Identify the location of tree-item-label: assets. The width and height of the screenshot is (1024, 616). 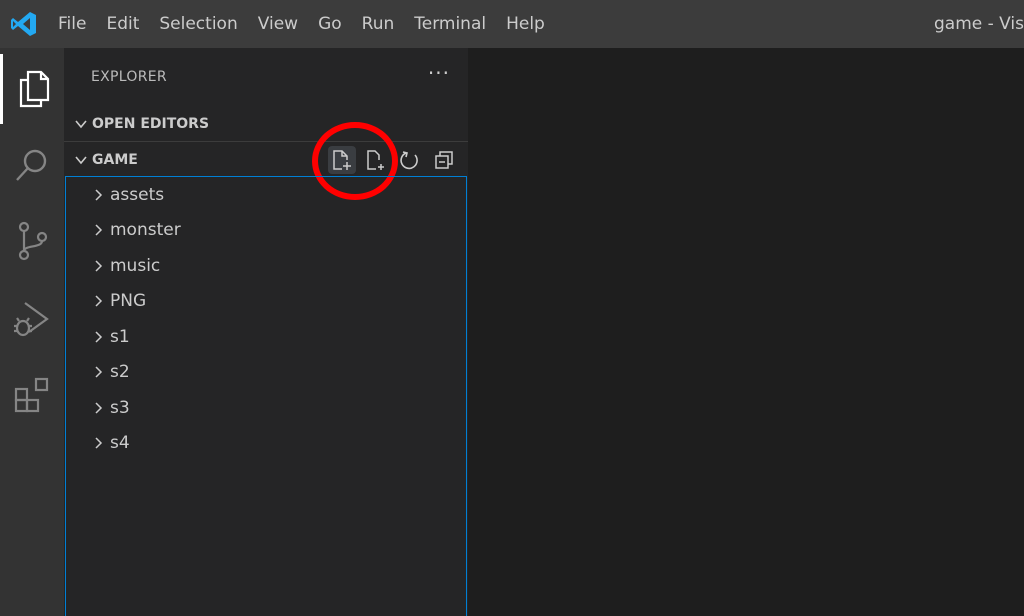
(137, 194).